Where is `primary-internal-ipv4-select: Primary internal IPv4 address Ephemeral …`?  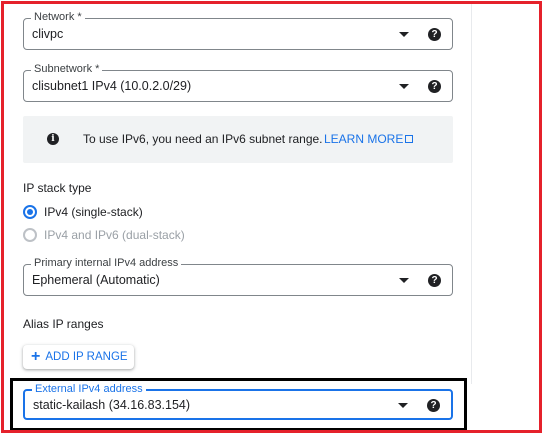
primary-internal-ipv4-select: Primary internal IPv4 address Ephemeral … is located at coordinates (238, 276).